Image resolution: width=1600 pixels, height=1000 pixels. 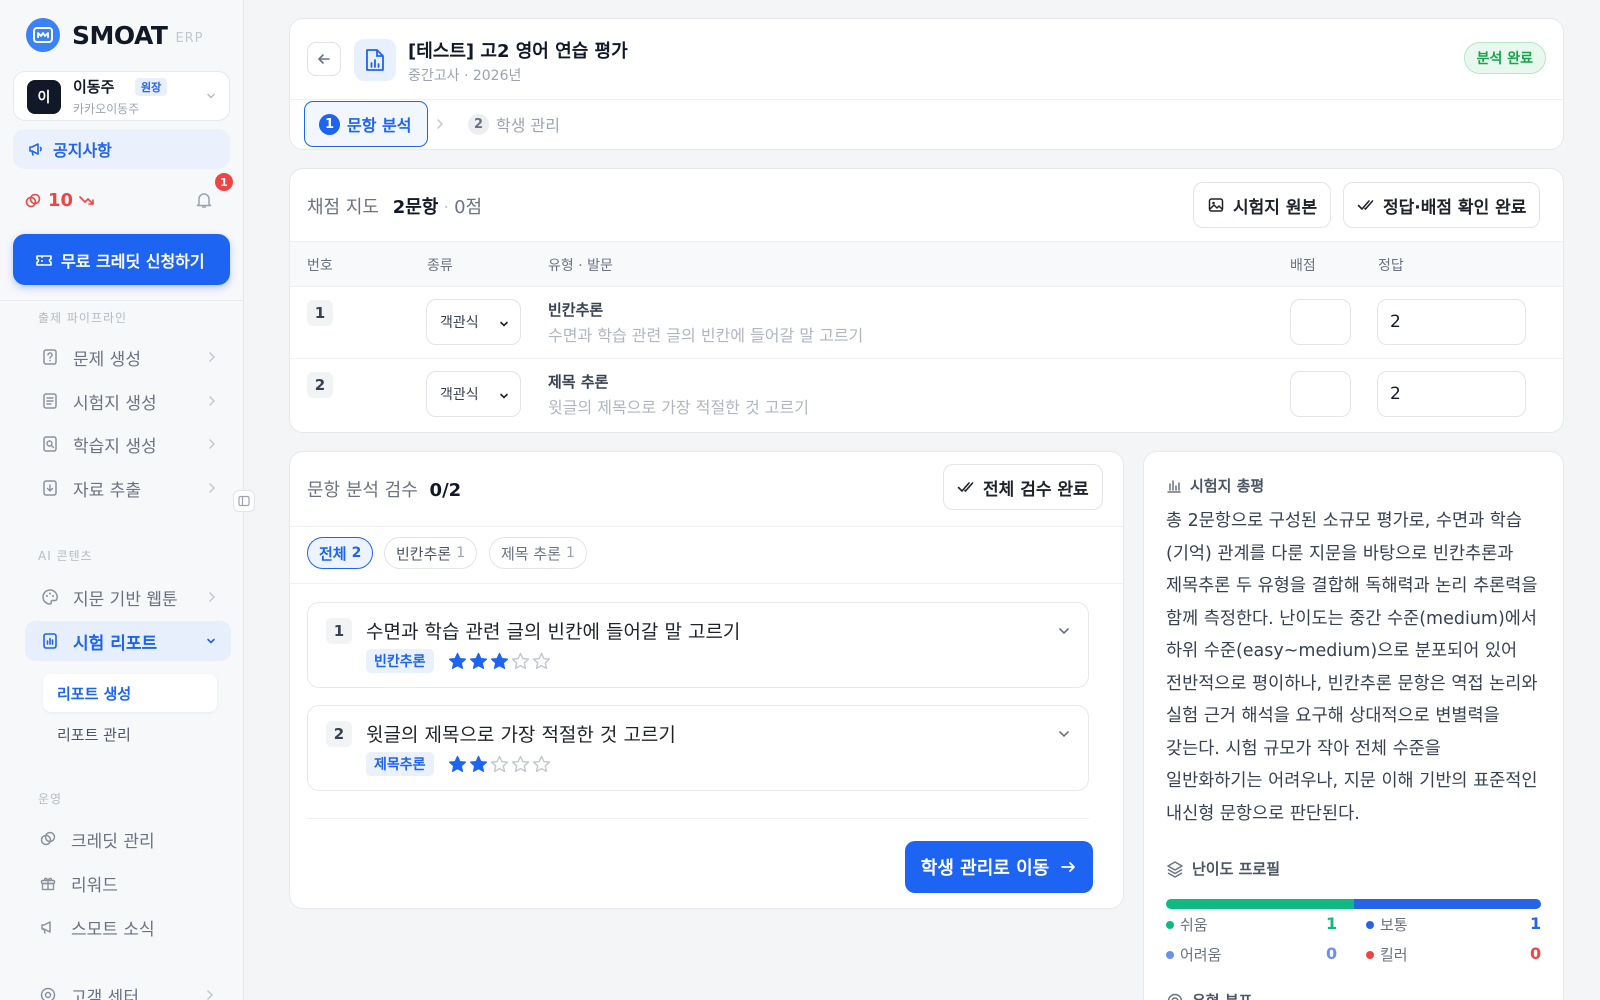 What do you see at coordinates (126, 987) in the screenshot?
I see `sidebar-item-support: 고객 센터` at bounding box center [126, 987].